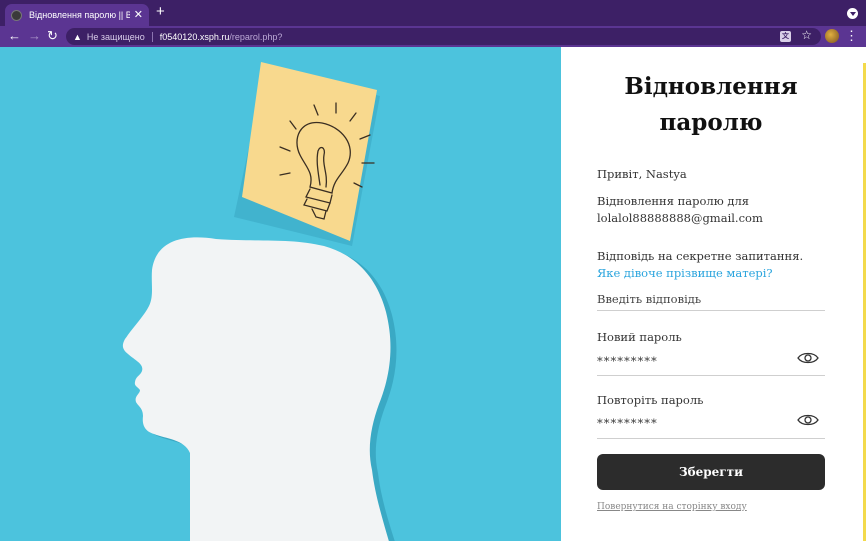 Image resolution: width=866 pixels, height=541 pixels. What do you see at coordinates (711, 361) in the screenshot?
I see `new-password-input` at bounding box center [711, 361].